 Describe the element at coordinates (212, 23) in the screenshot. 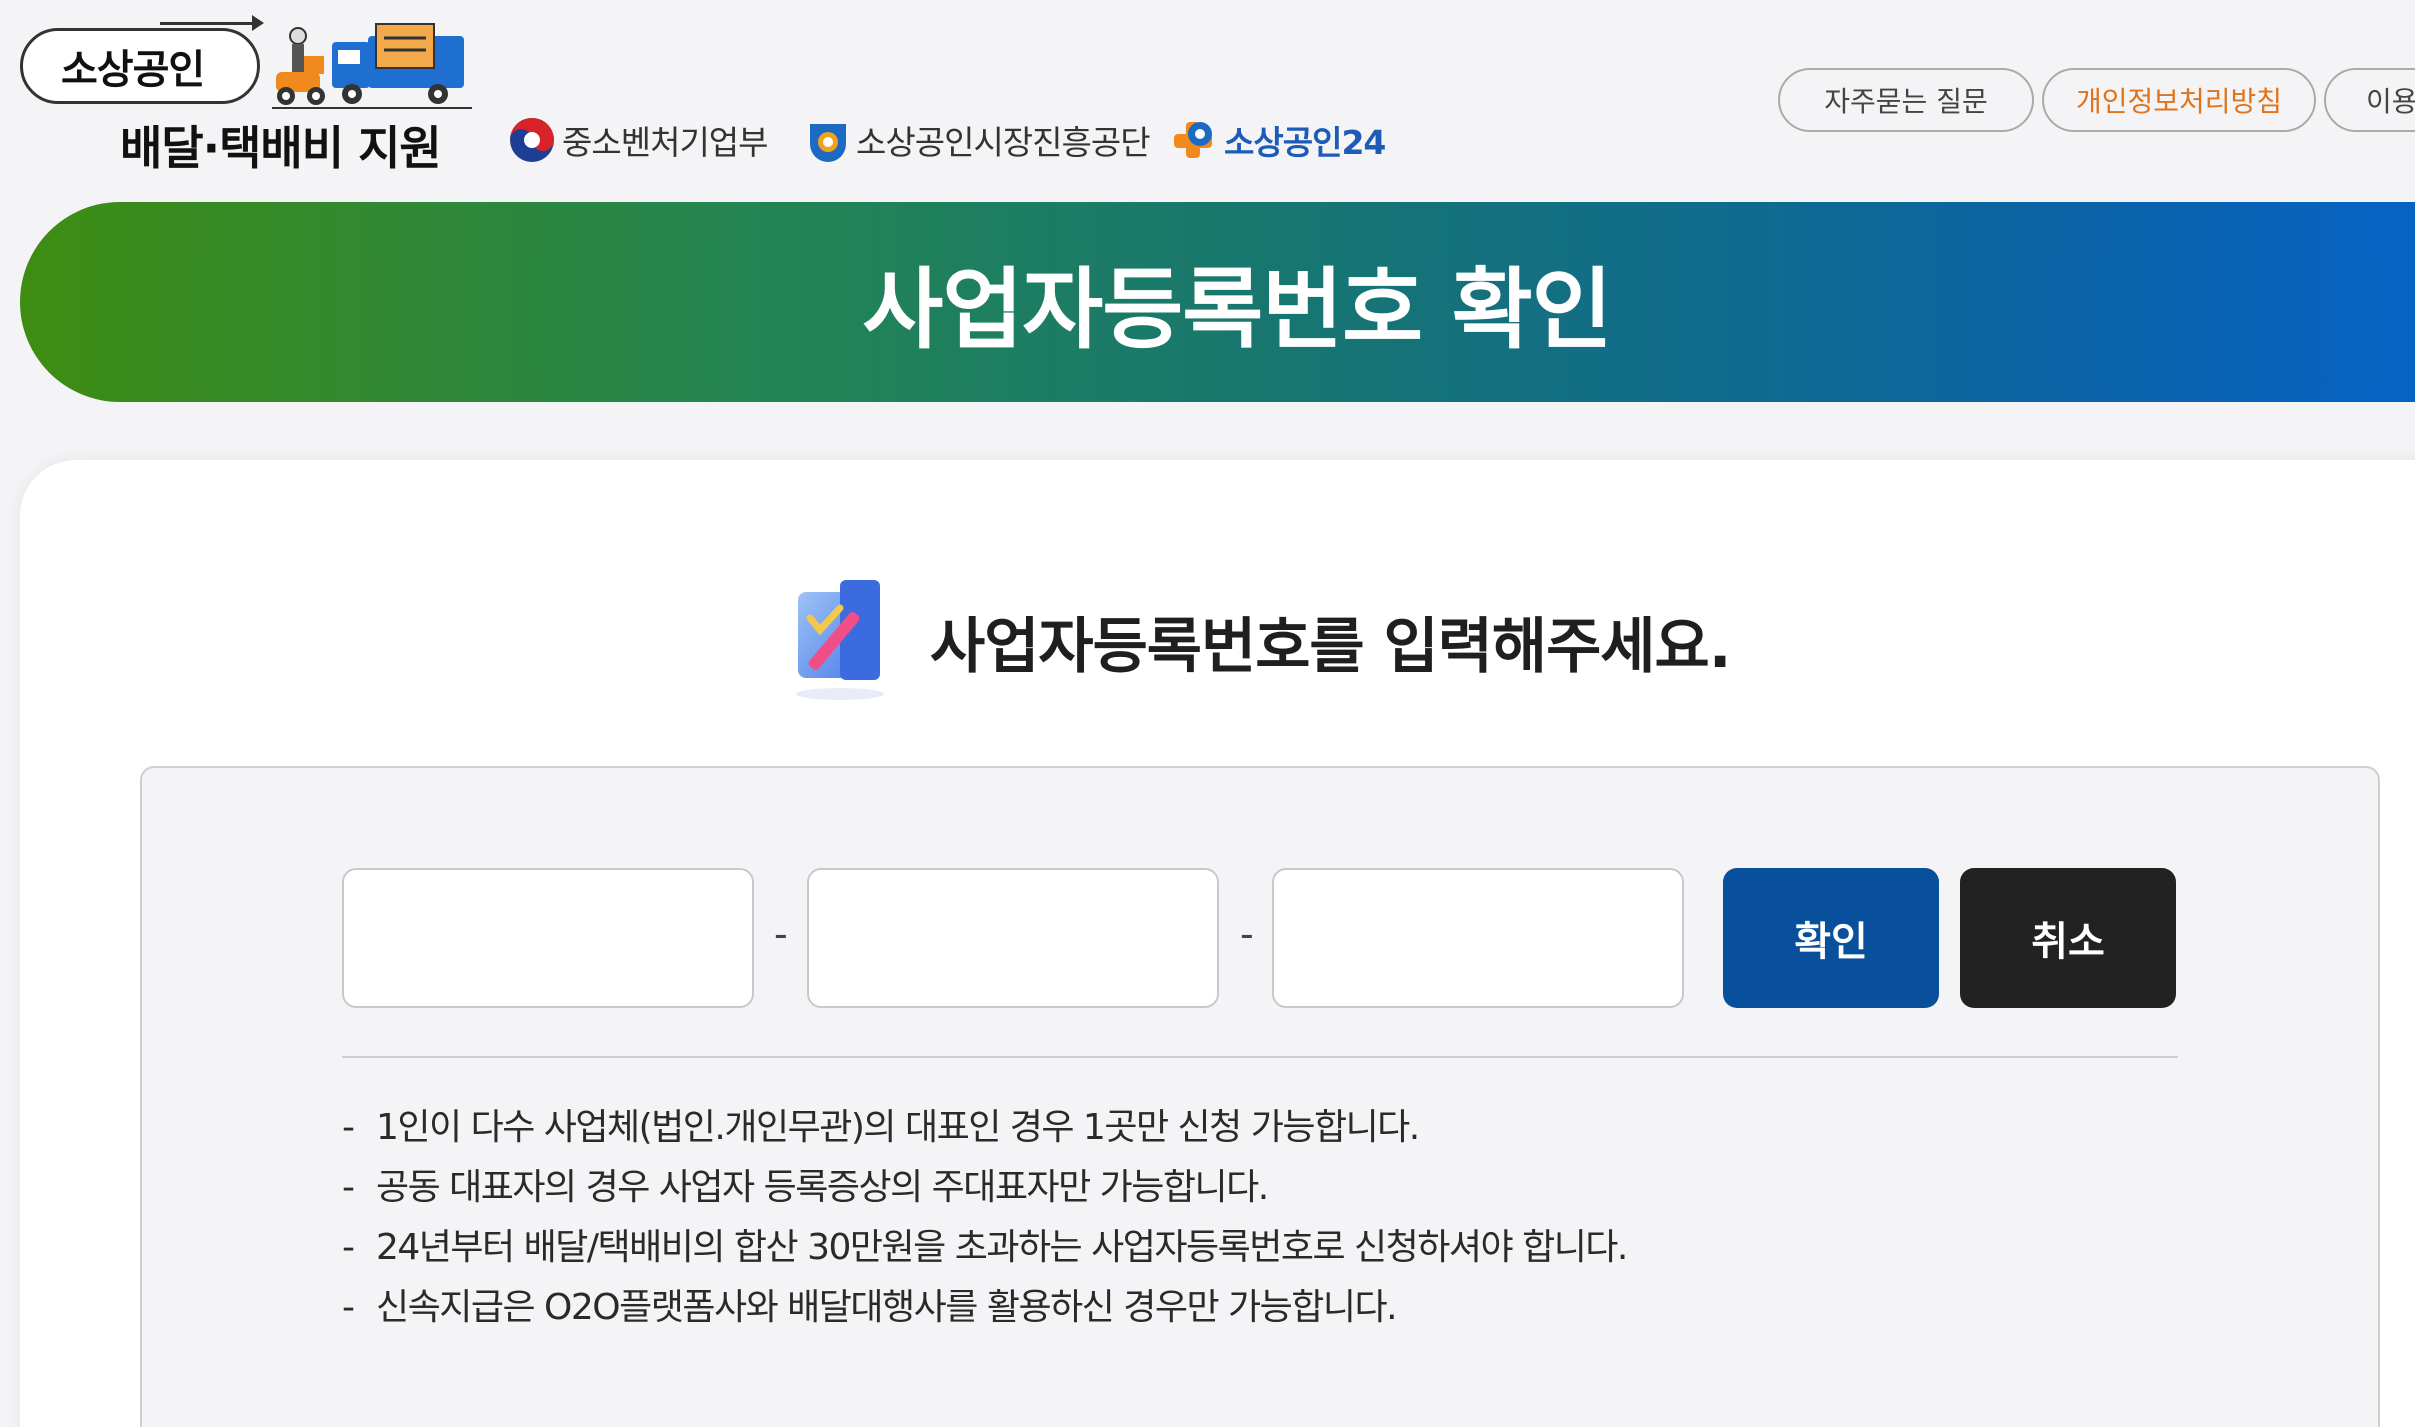

I see `logo-arrow-icon` at that location.